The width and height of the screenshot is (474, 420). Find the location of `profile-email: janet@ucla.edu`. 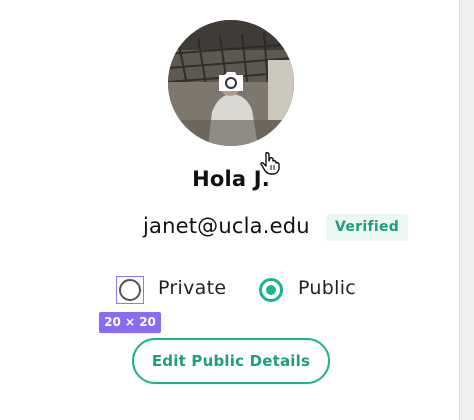

profile-email: janet@ucla.edu is located at coordinates (226, 226).